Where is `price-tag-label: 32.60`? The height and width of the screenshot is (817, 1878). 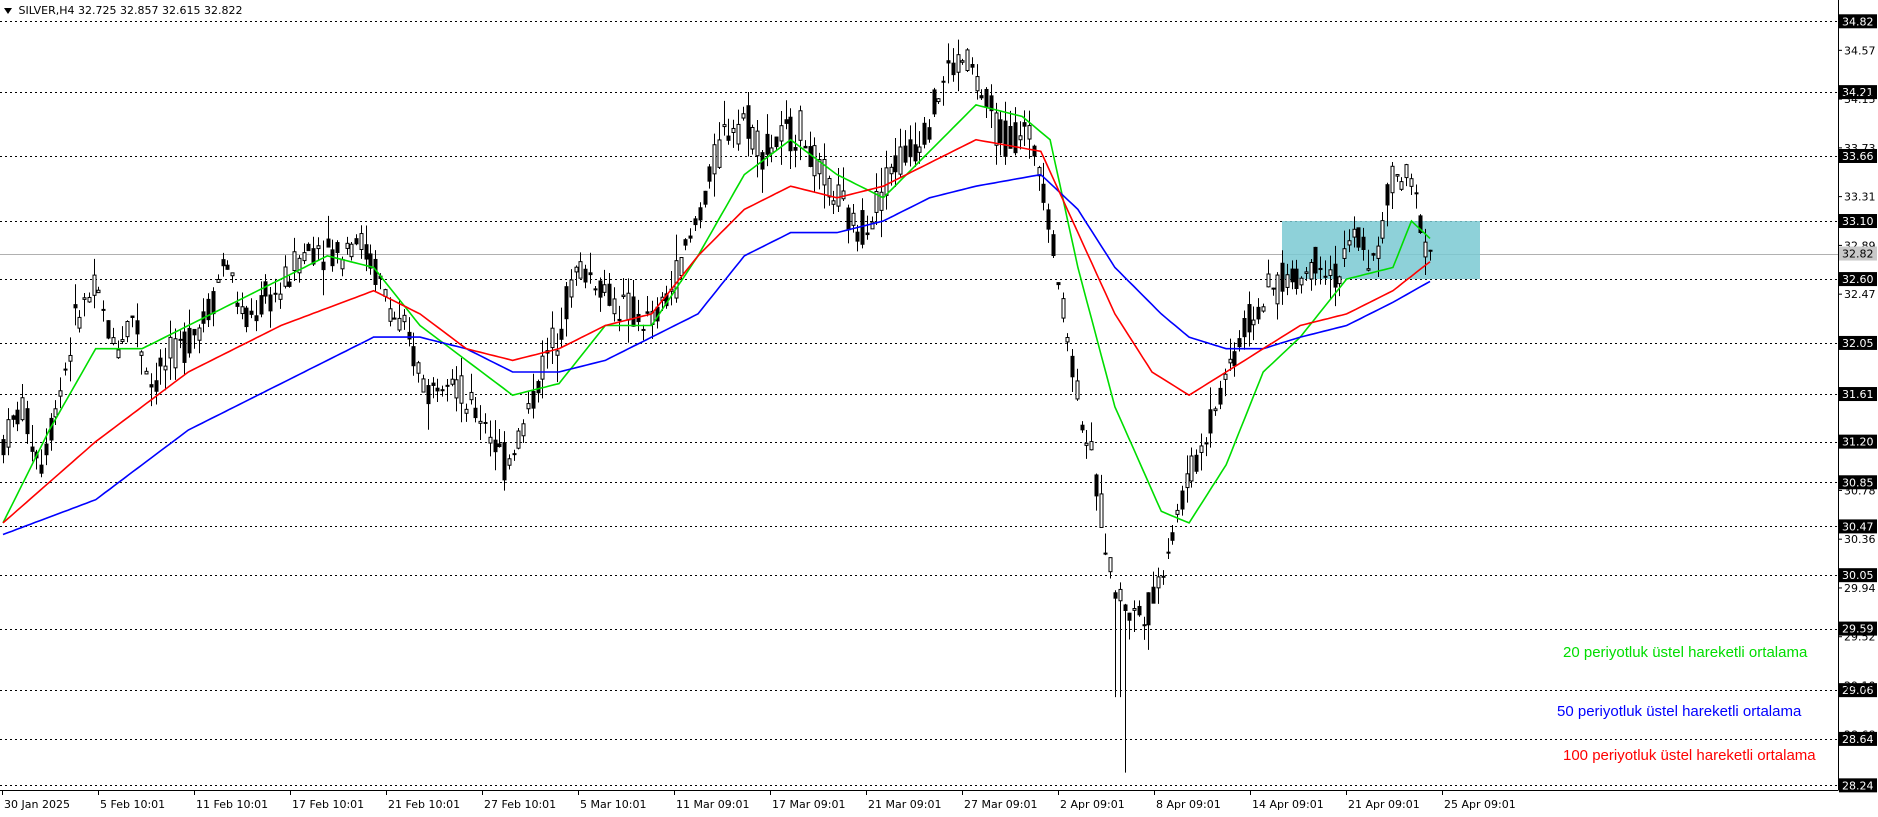
price-tag-label: 32.60 is located at coordinates (1858, 279).